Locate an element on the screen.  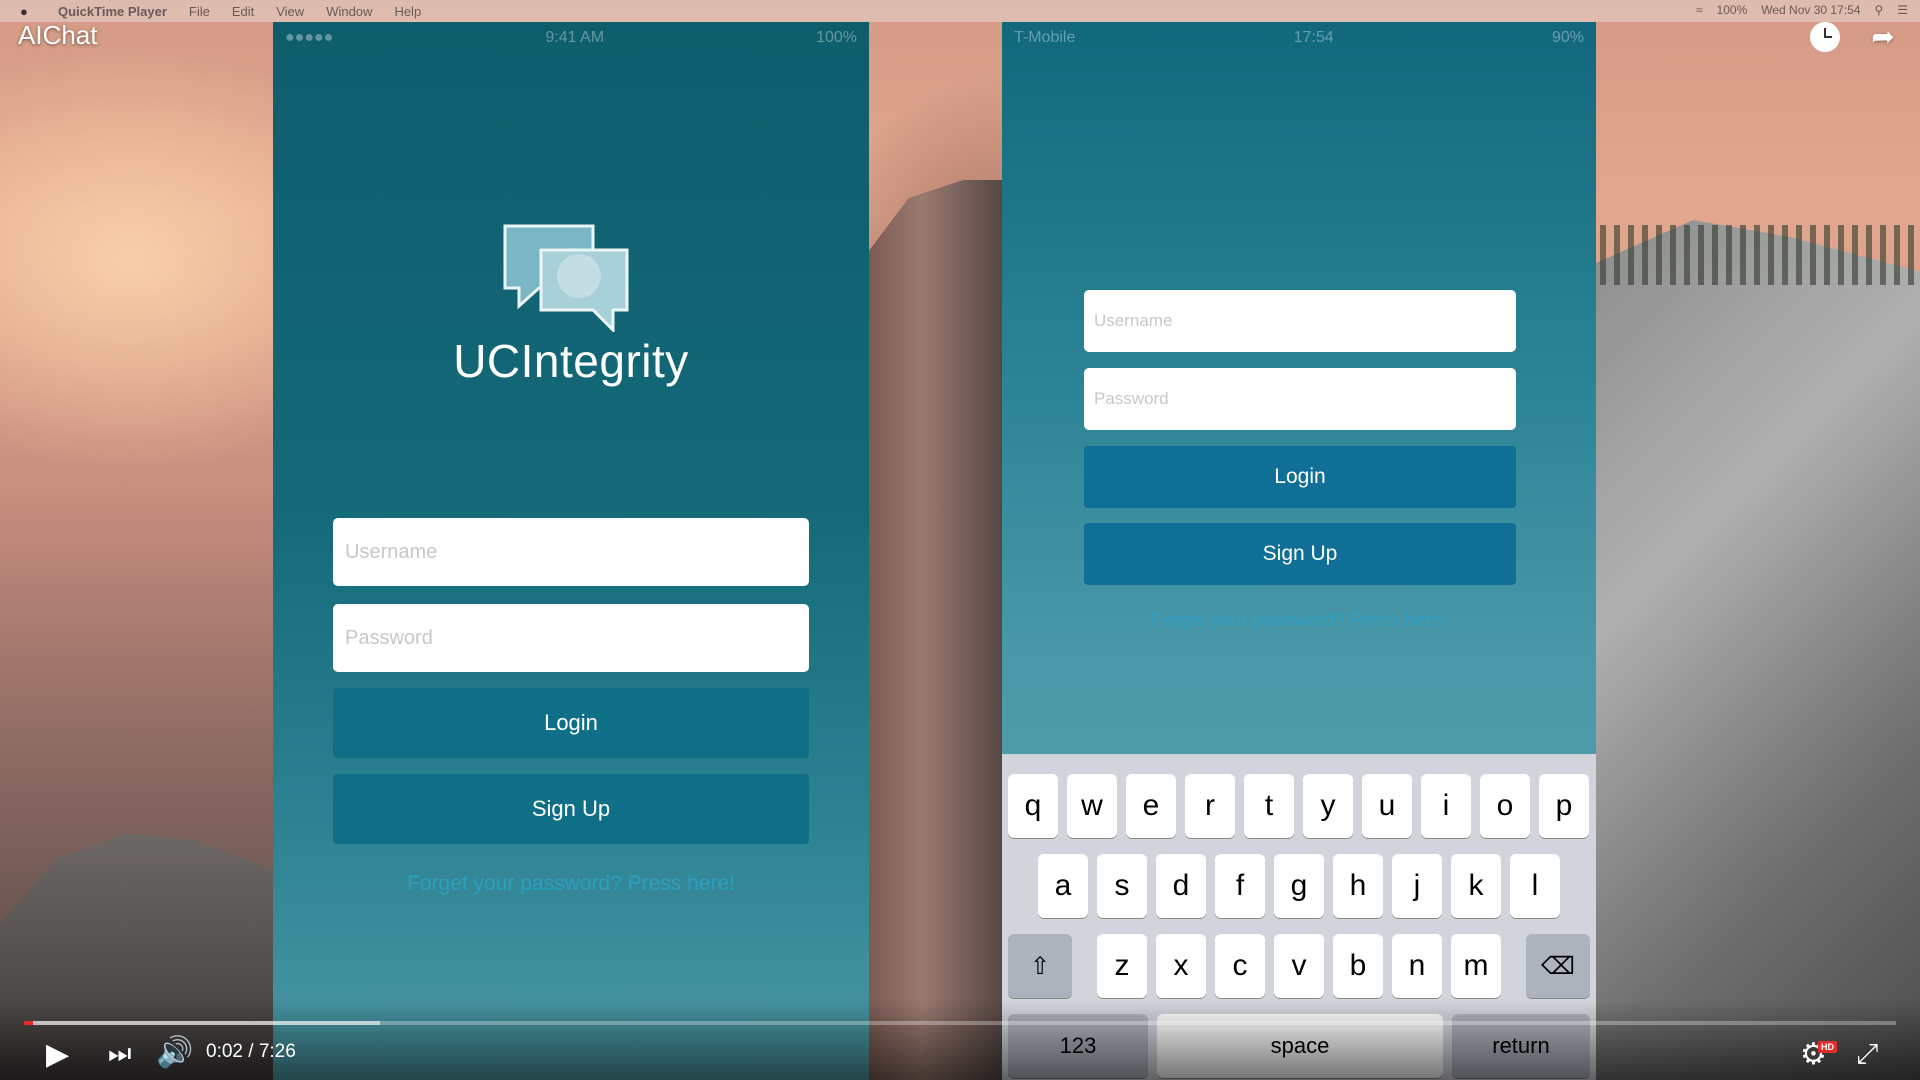
status-bar: T-Mobile 17:54 90% is located at coordinates (1299, 38).